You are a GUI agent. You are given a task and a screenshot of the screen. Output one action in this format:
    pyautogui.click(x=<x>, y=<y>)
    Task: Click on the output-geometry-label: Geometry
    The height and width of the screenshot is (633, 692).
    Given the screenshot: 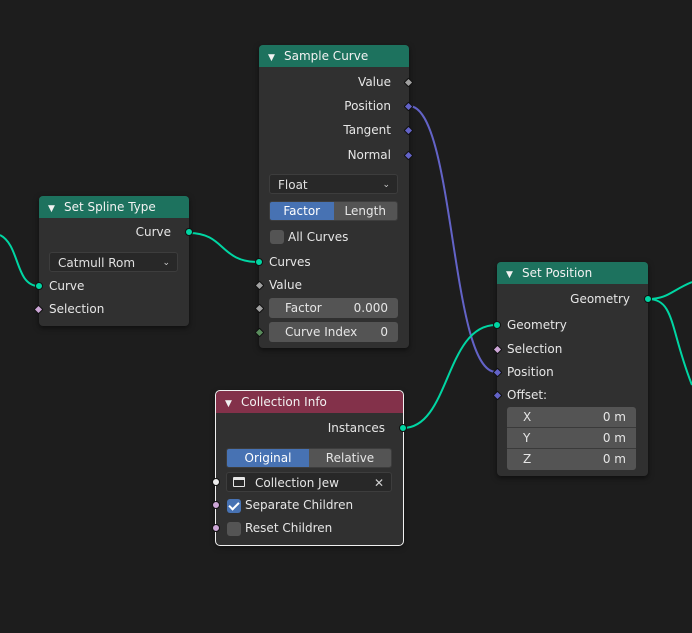 What is the action you would take?
    pyautogui.click(x=600, y=299)
    